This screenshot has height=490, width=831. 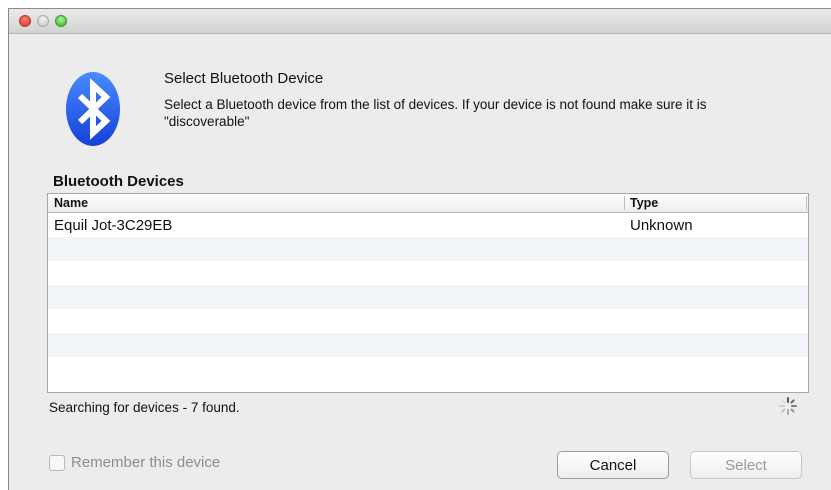 What do you see at coordinates (144, 407) in the screenshot?
I see `search-status-text: Searching for devices - 7 found.` at bounding box center [144, 407].